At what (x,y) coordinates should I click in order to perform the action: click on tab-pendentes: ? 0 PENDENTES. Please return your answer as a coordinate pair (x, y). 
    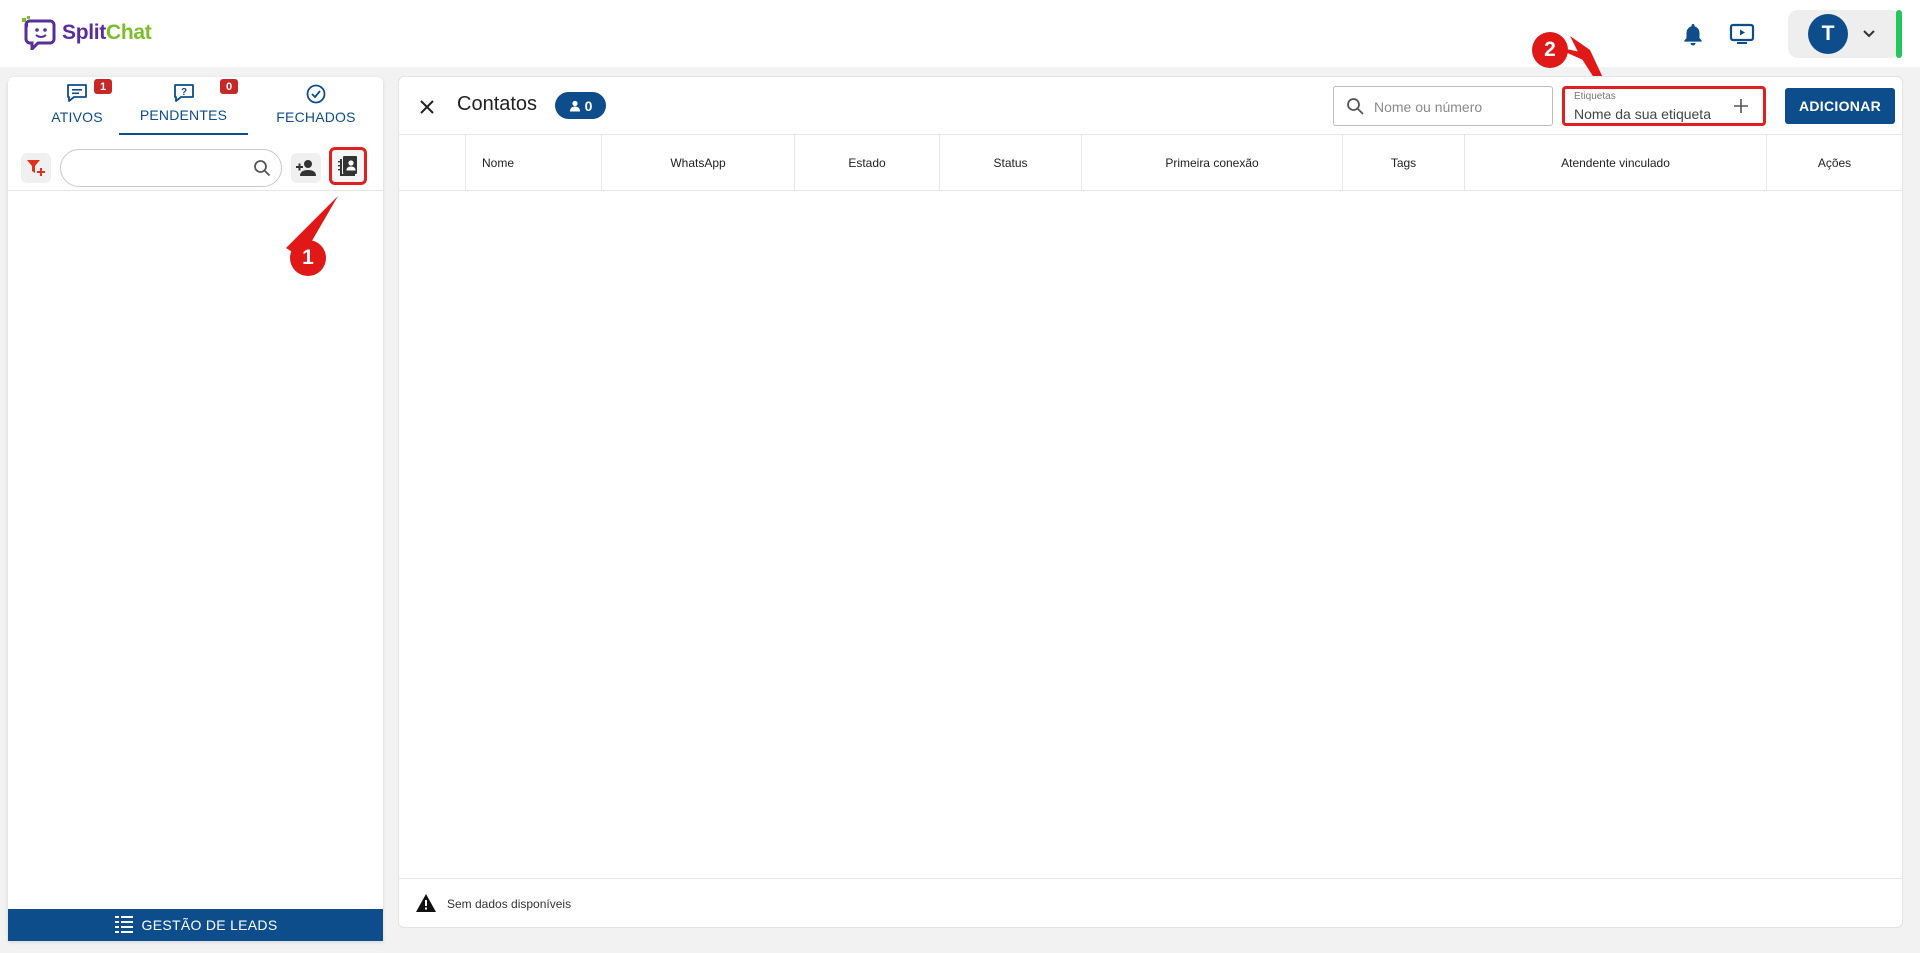
    Looking at the image, I should click on (183, 106).